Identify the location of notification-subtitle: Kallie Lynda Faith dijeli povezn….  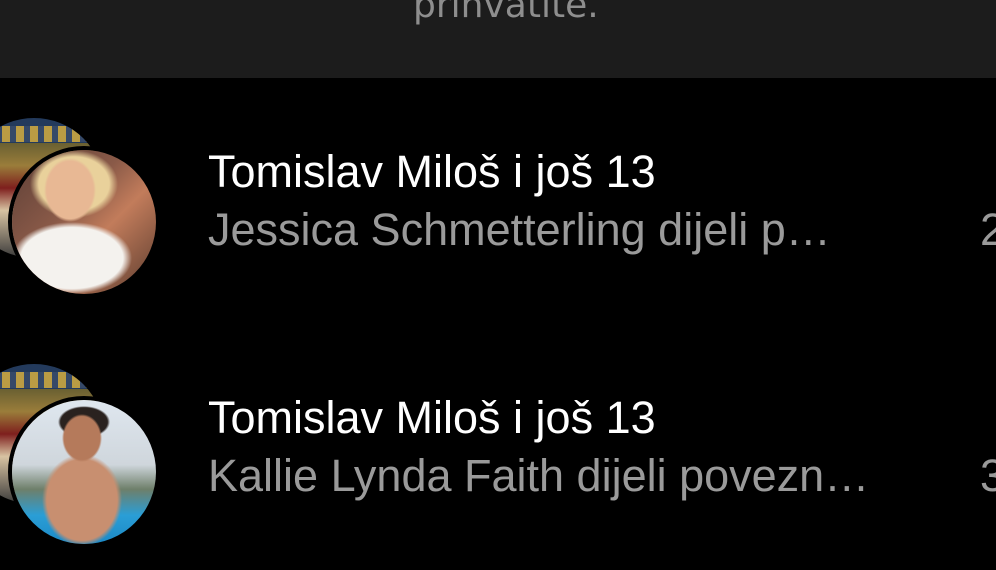
(539, 475).